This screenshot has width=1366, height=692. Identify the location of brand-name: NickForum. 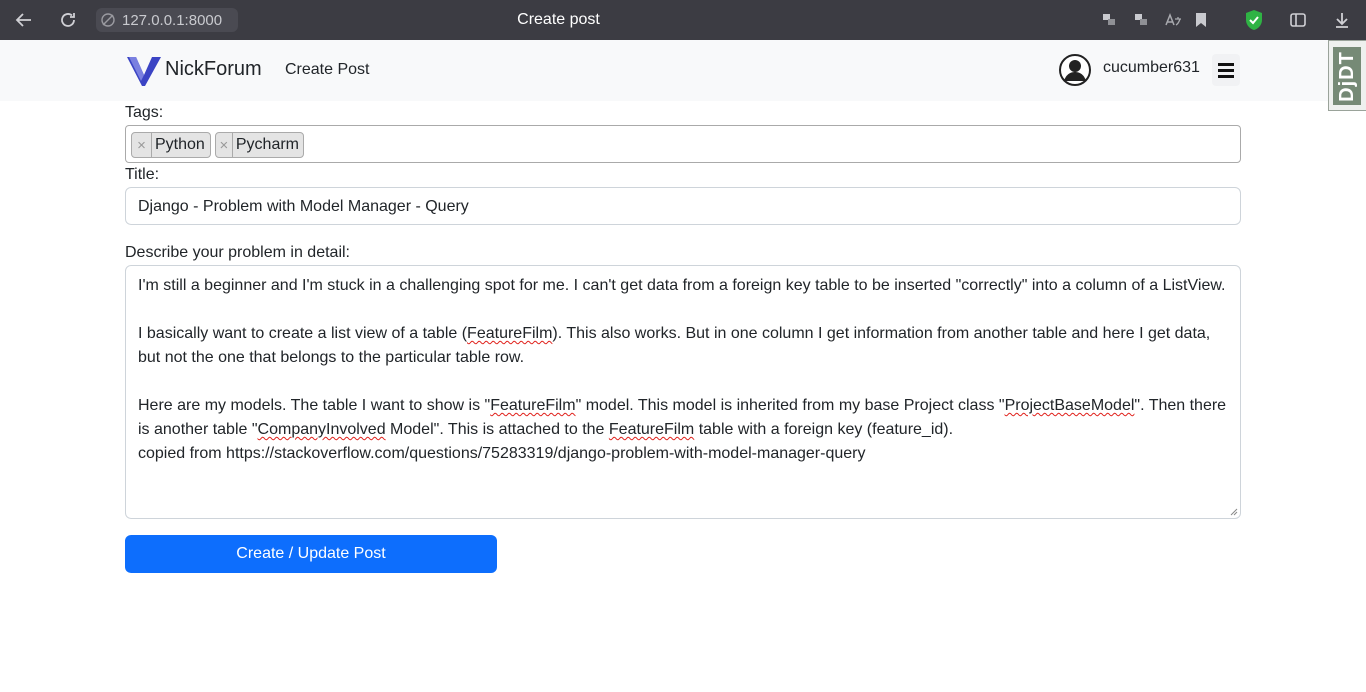
(213, 69).